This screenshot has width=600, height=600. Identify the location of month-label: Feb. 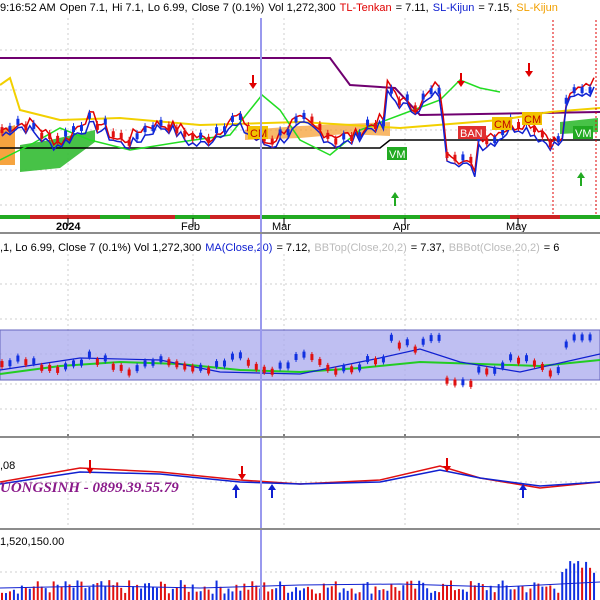
(190, 226).